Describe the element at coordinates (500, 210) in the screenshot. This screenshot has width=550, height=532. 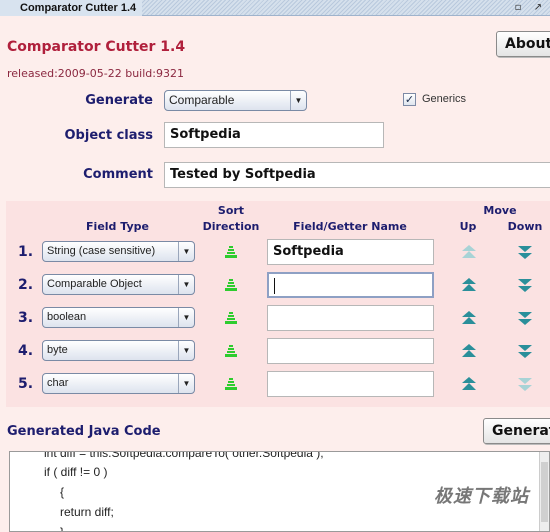
I see `move-header: Move` at that location.